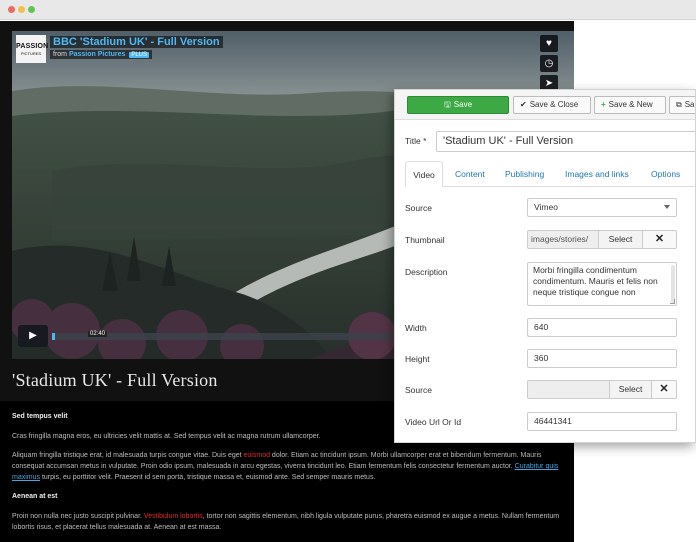  Describe the element at coordinates (602, 358) in the screenshot. I see `height-input: 360` at that location.